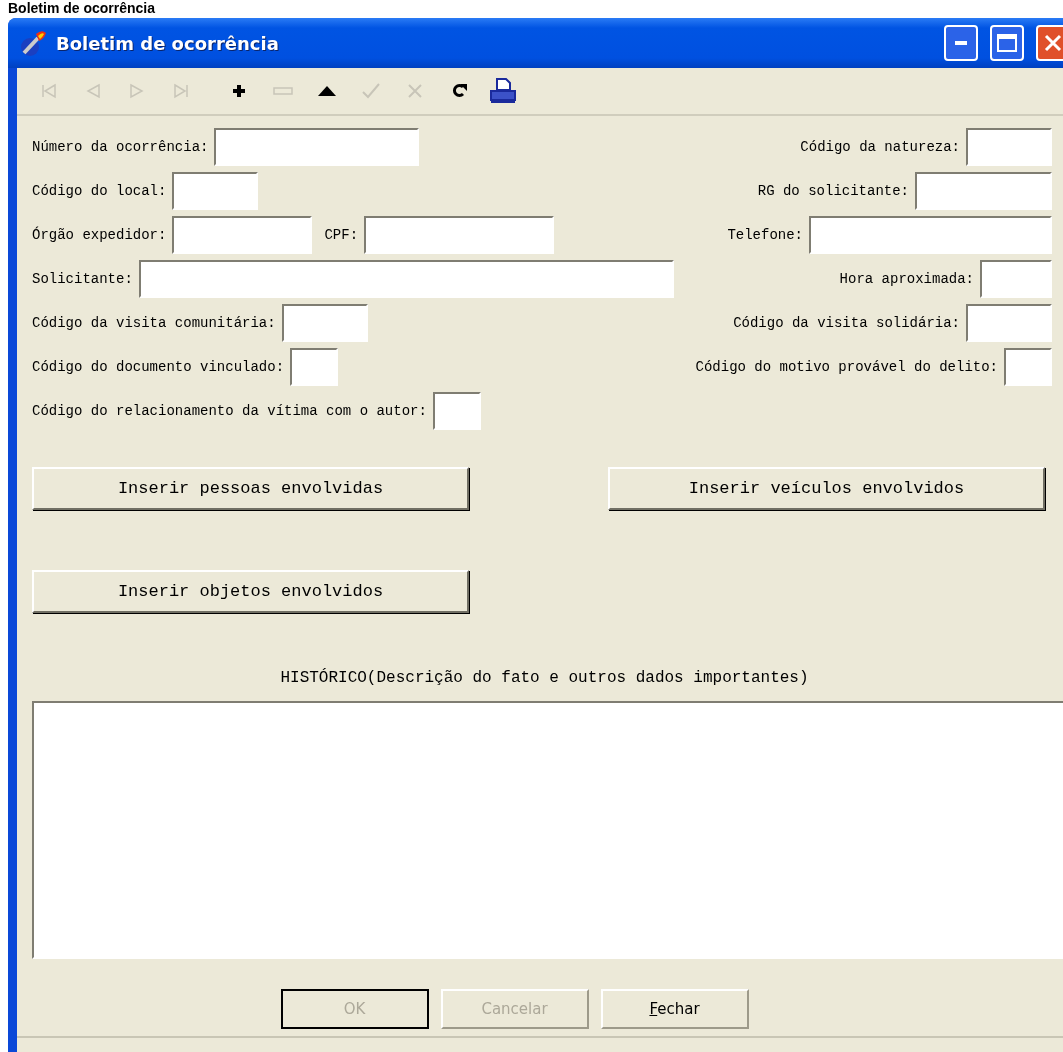  I want to click on minimize-button, so click(961, 43).